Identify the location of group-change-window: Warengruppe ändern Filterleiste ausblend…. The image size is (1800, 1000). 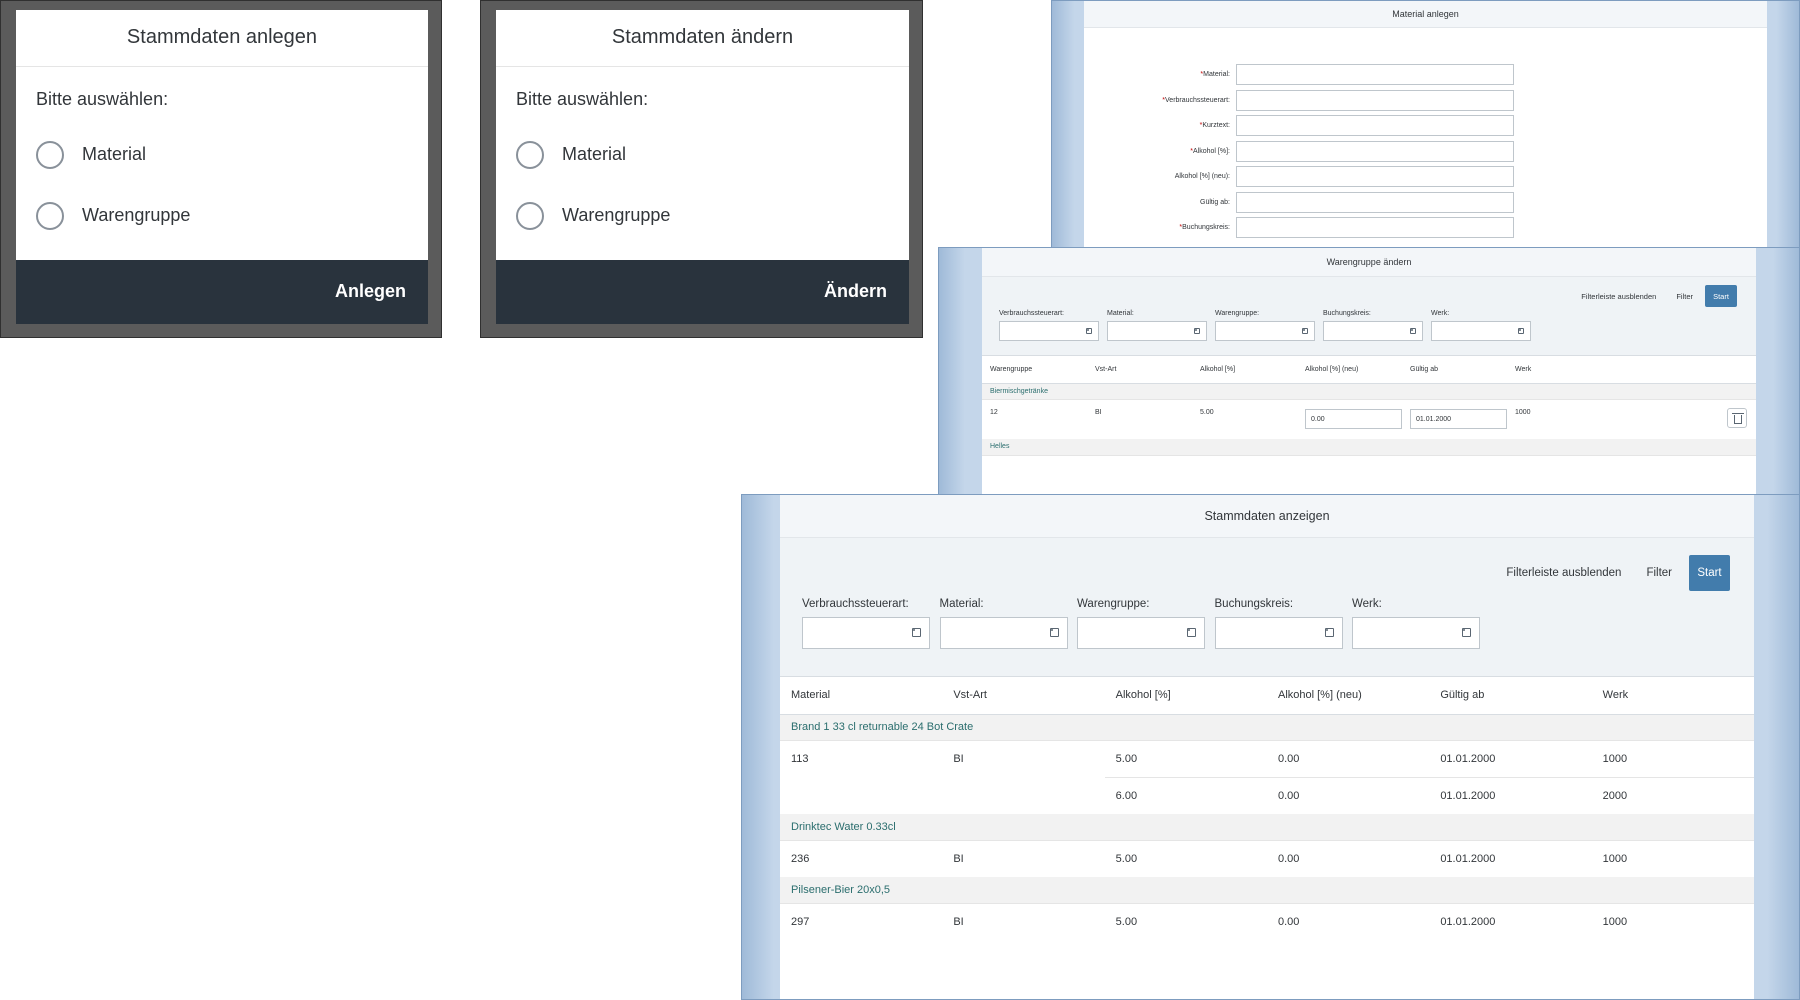
(1369, 371).